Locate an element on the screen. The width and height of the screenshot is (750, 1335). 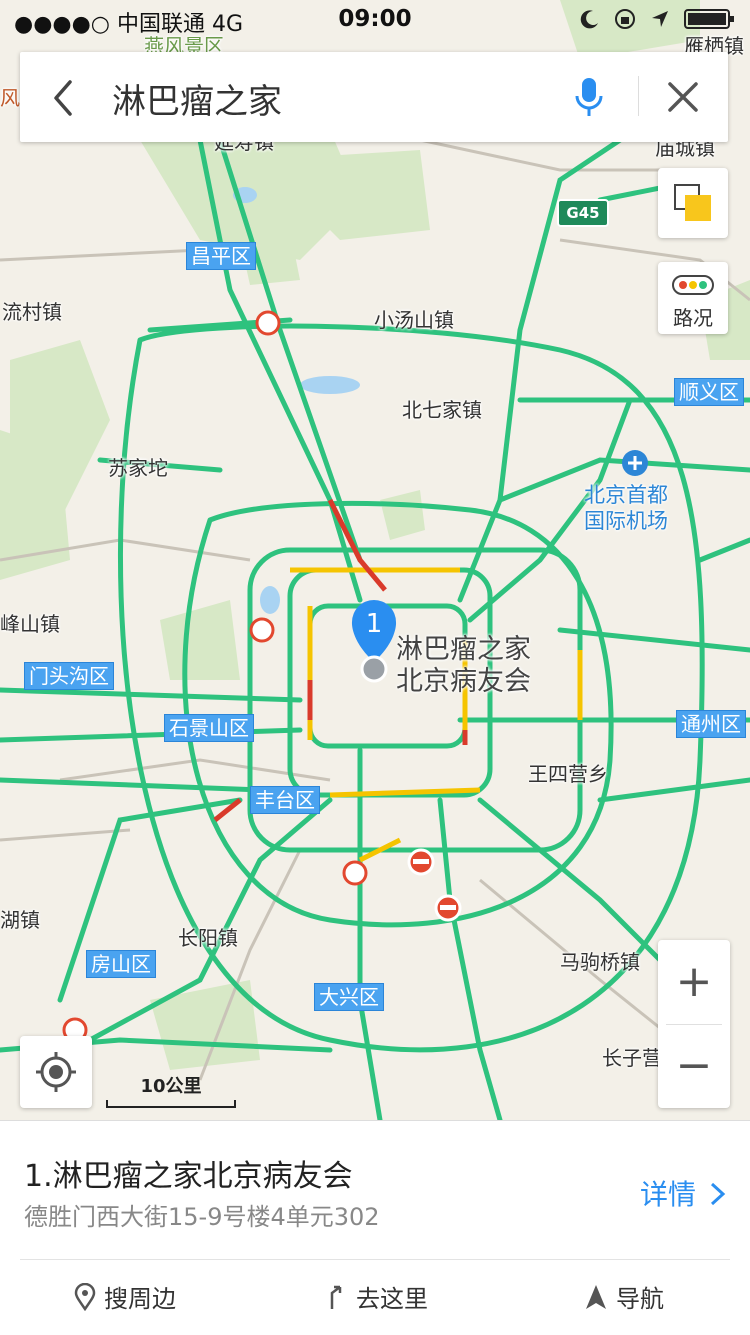
place-label: 小汤山镇 is located at coordinates (414, 320).